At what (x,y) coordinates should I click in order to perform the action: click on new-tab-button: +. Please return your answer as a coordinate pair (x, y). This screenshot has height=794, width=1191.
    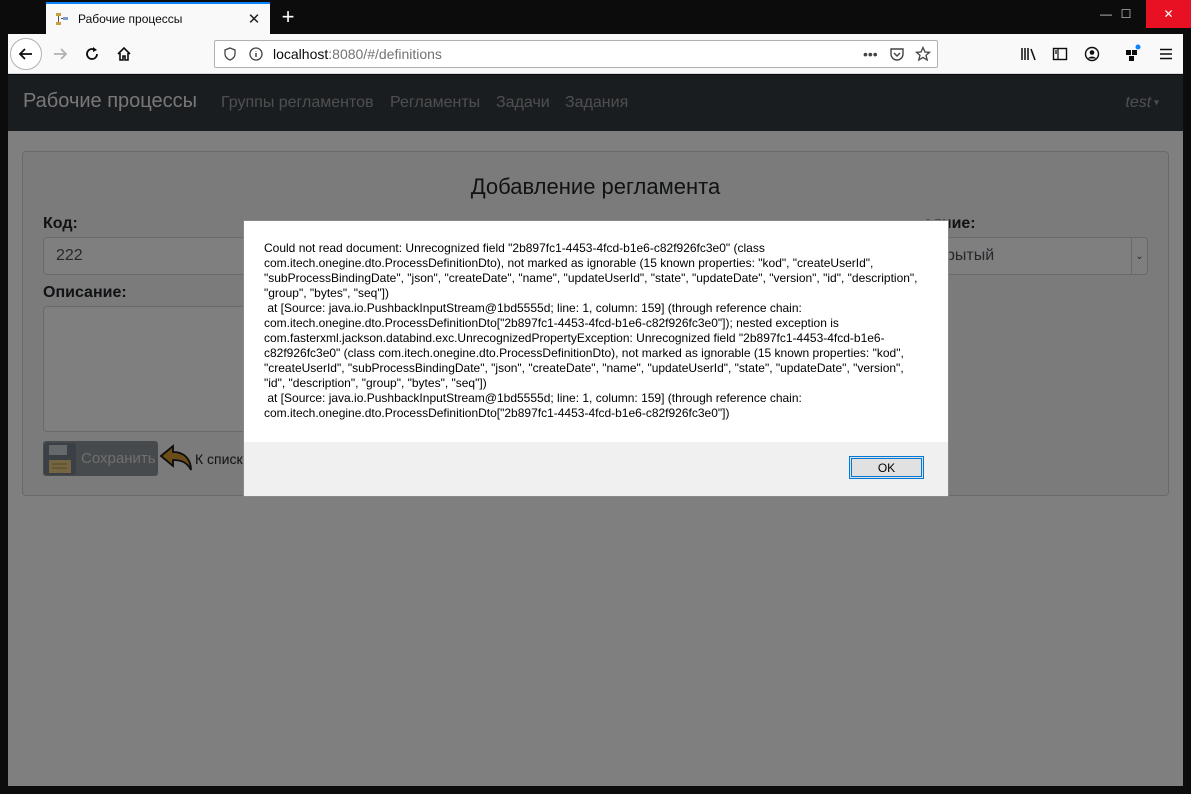
    Looking at the image, I should click on (288, 17).